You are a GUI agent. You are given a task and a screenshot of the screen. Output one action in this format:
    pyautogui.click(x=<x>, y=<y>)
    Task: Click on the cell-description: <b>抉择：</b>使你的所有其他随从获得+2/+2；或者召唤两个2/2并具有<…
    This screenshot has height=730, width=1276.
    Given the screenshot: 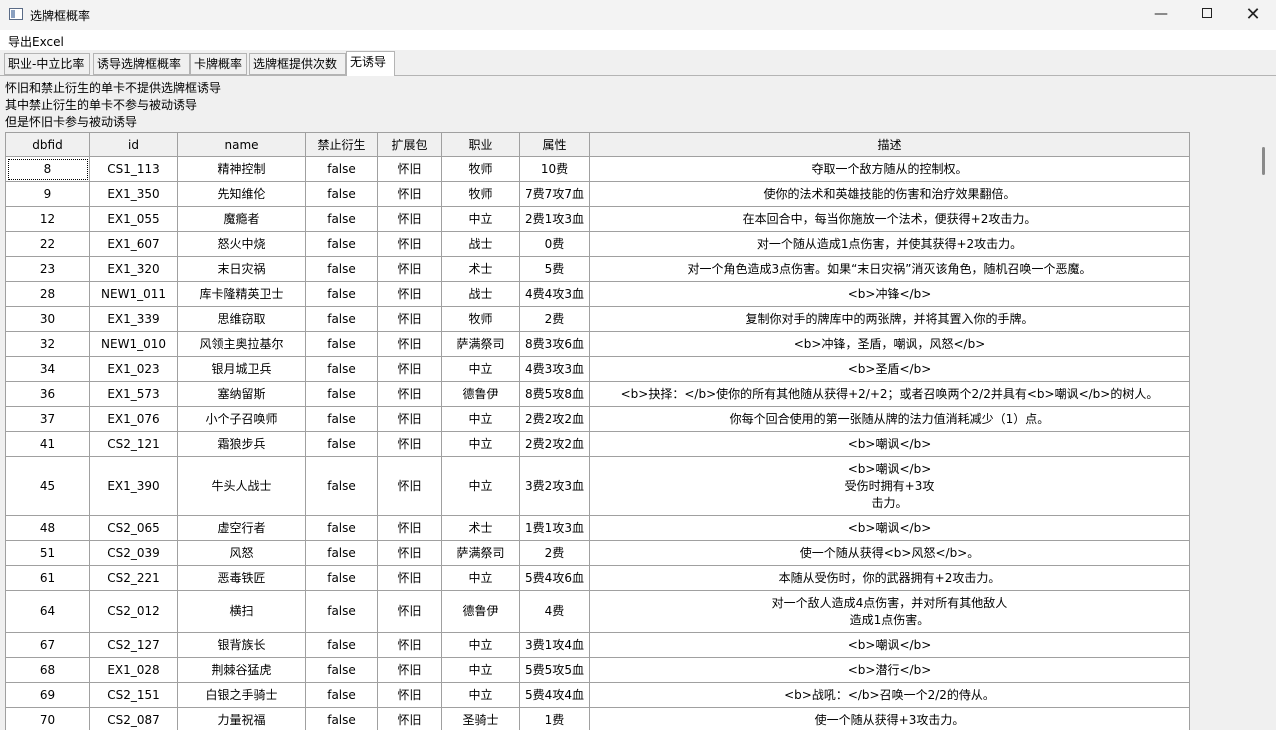 What is the action you would take?
    pyautogui.click(x=889, y=394)
    